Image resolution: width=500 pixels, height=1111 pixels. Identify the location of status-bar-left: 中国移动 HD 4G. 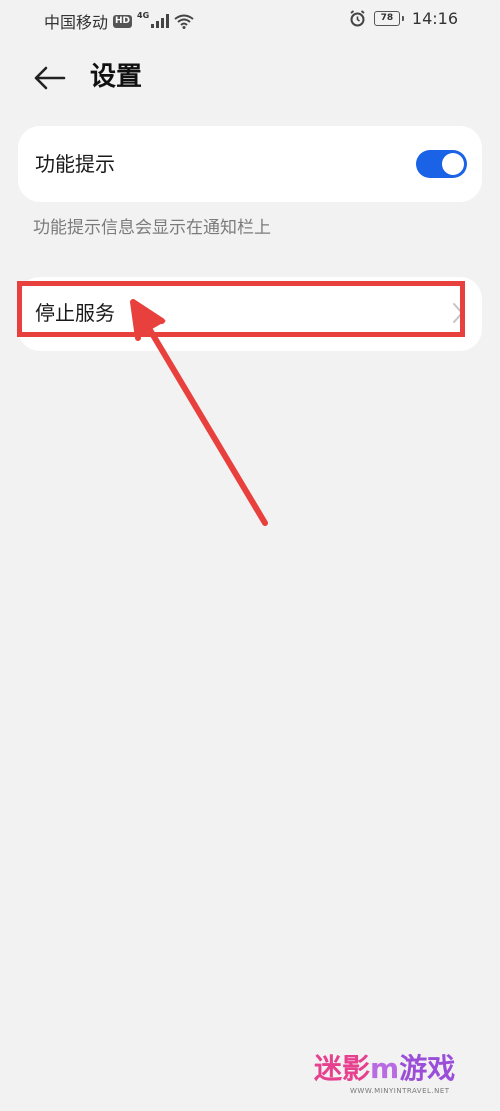
(119, 21).